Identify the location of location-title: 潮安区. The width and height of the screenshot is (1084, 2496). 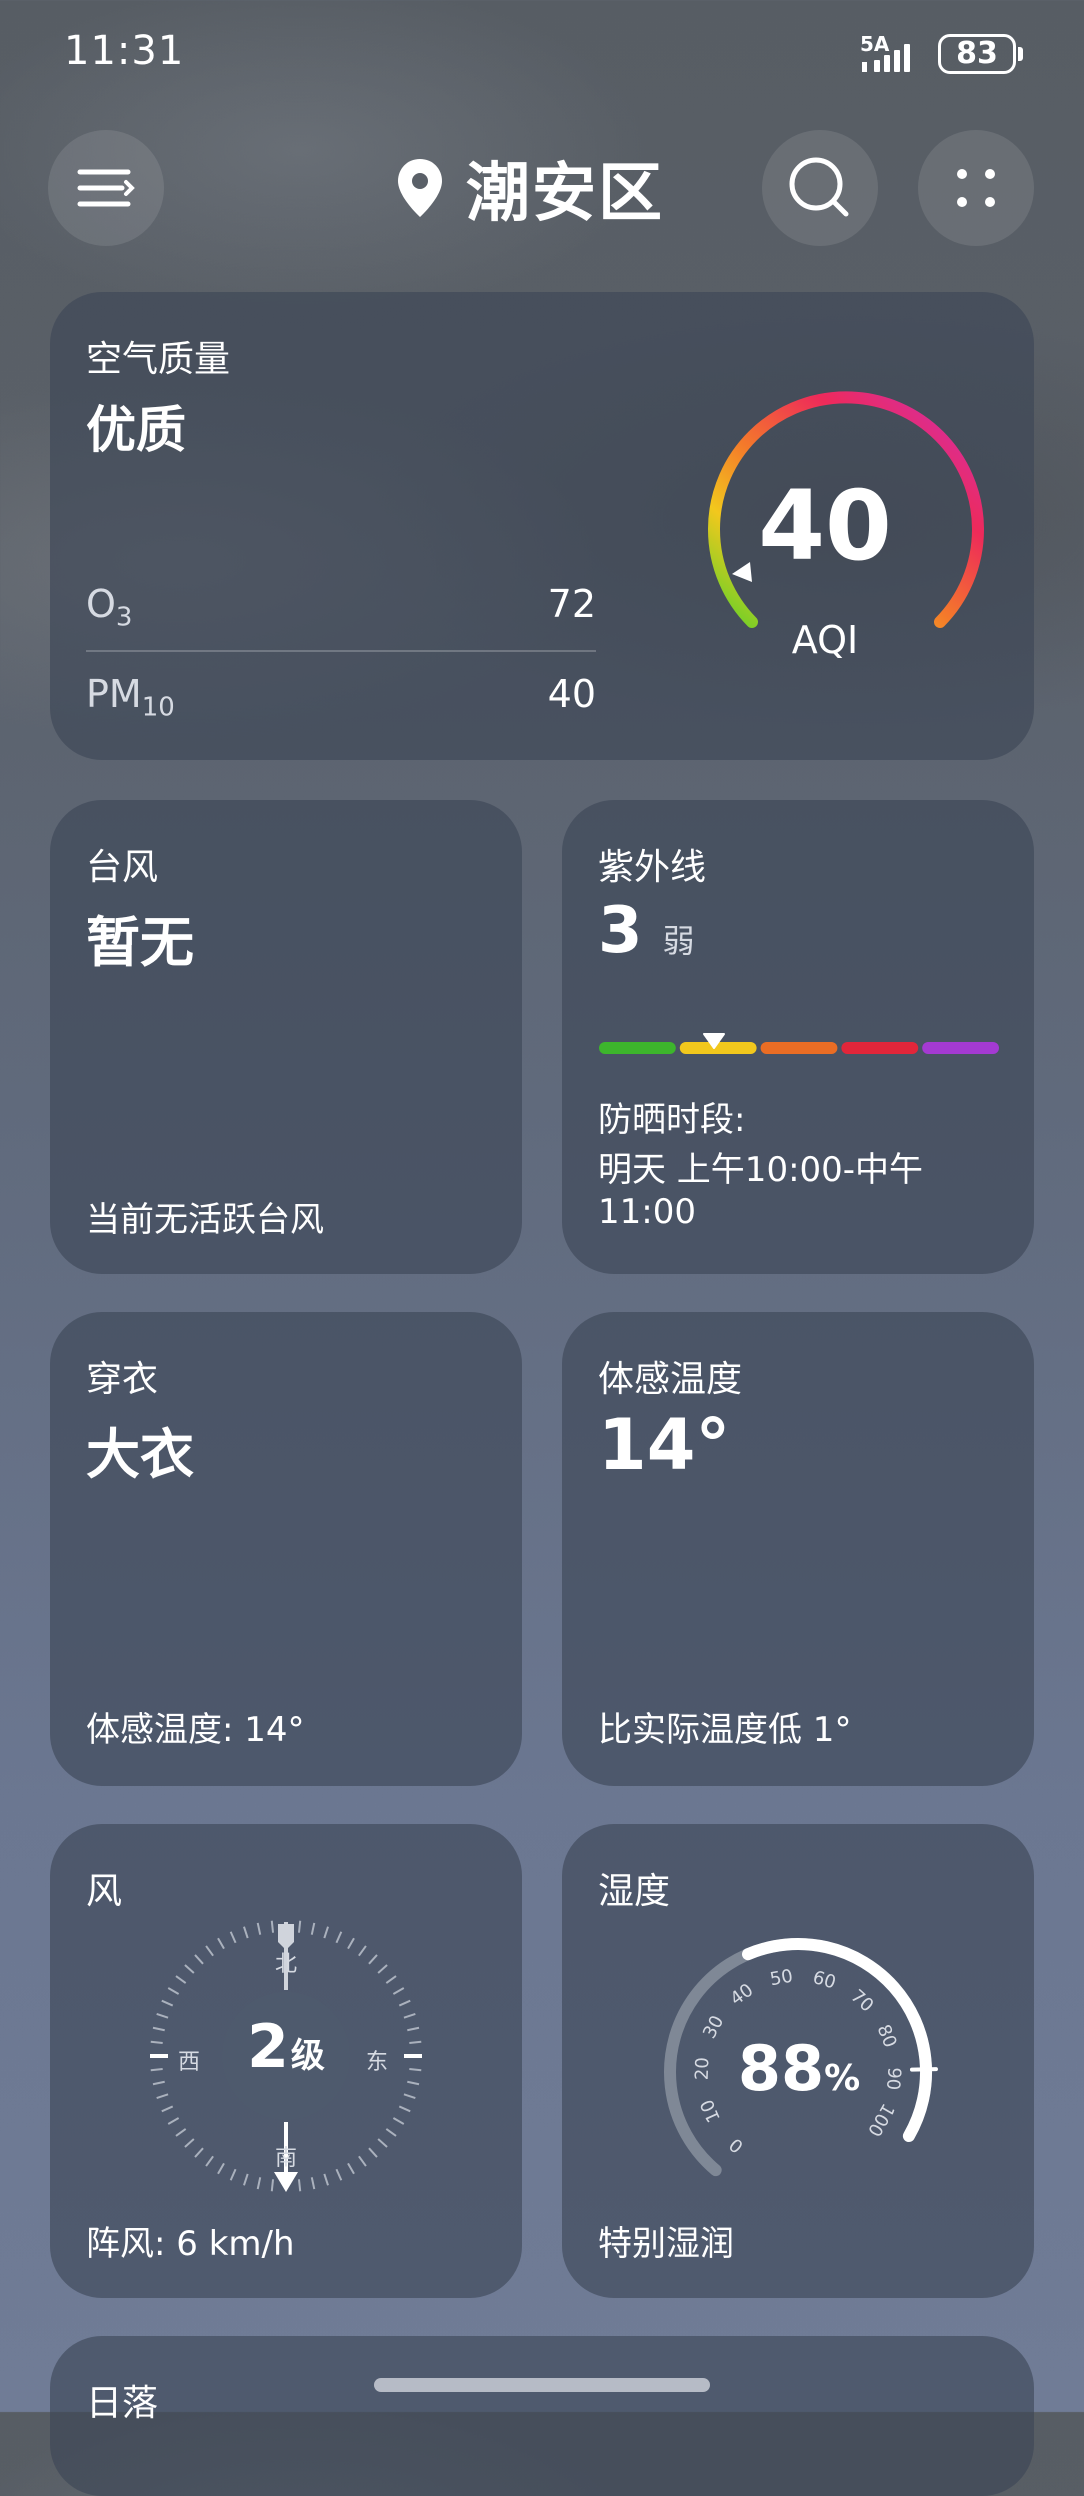
(530, 188).